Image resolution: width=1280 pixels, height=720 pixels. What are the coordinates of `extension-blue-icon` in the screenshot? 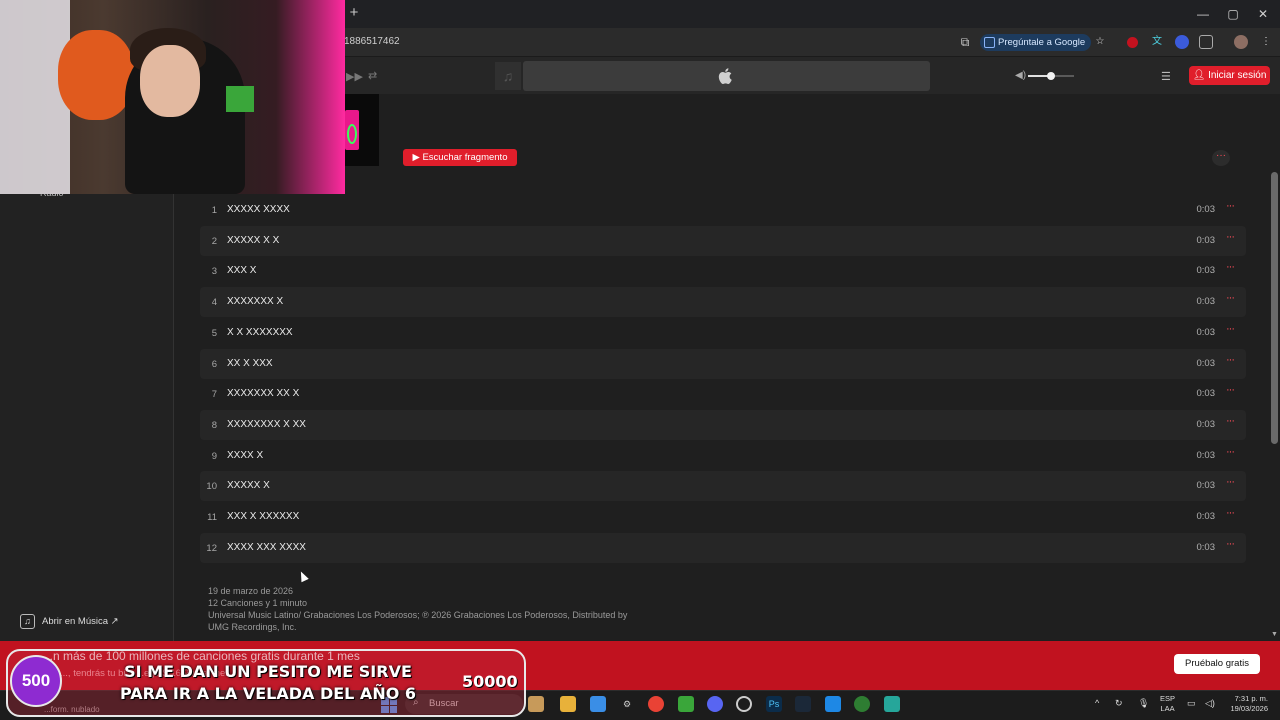 It's located at (1182, 42).